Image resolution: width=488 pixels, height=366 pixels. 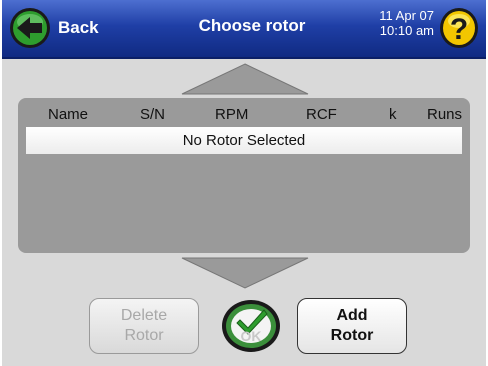 I want to click on delete-rotor-button: Delete Rotor, so click(x=144, y=326).